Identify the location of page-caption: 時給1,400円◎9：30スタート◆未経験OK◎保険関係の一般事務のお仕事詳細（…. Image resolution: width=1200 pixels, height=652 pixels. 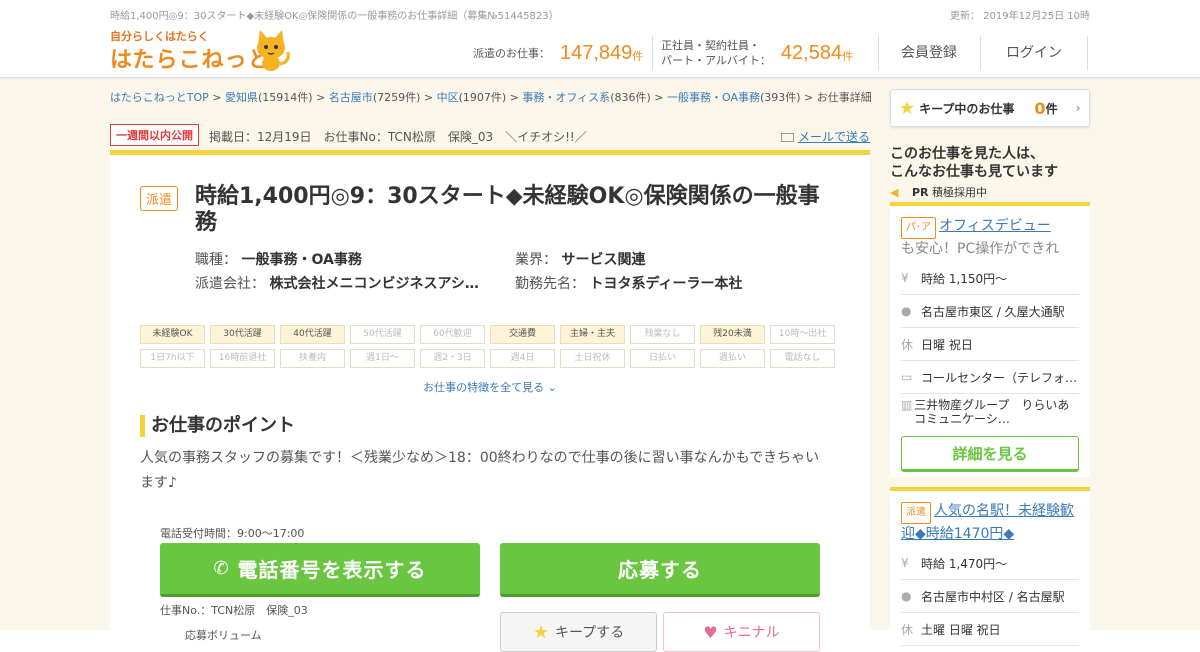
(334, 16).